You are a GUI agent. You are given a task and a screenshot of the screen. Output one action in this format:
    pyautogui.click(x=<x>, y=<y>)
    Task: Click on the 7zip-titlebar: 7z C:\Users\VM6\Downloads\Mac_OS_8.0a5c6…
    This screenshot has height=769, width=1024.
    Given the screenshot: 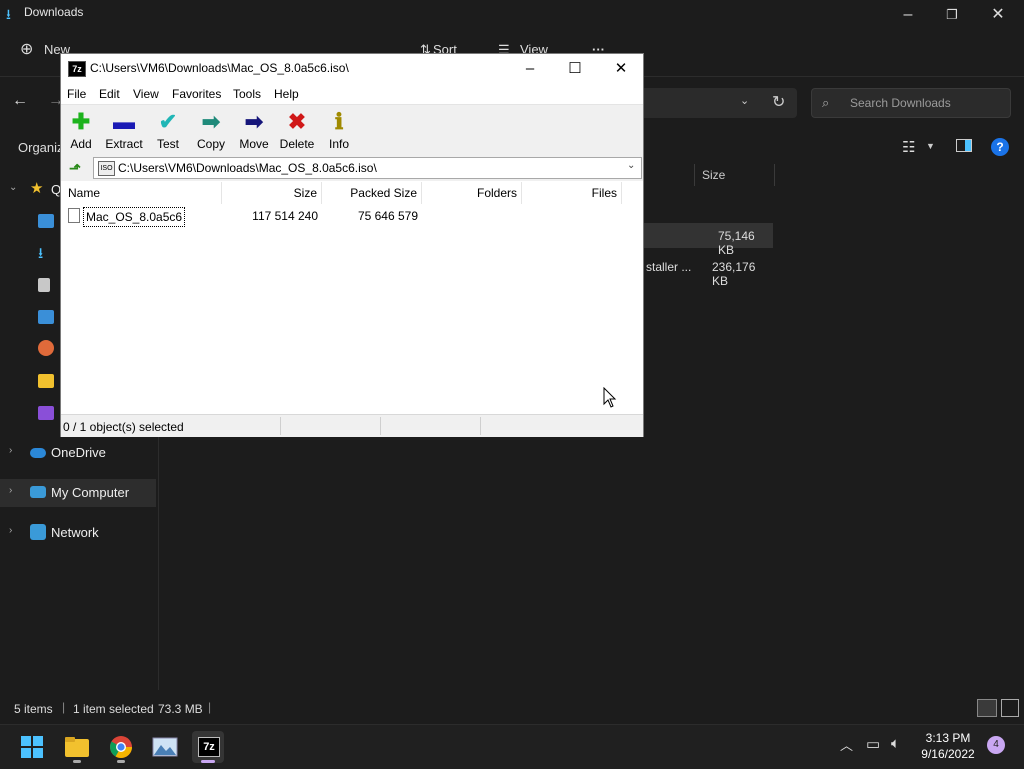 What is the action you would take?
    pyautogui.click(x=352, y=69)
    